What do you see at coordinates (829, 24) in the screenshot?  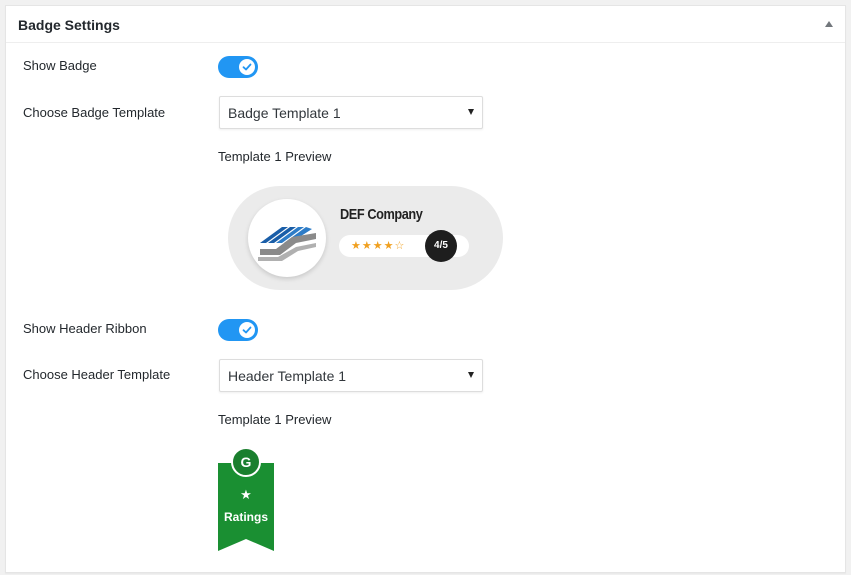 I see `collapse-arrow-icon` at bounding box center [829, 24].